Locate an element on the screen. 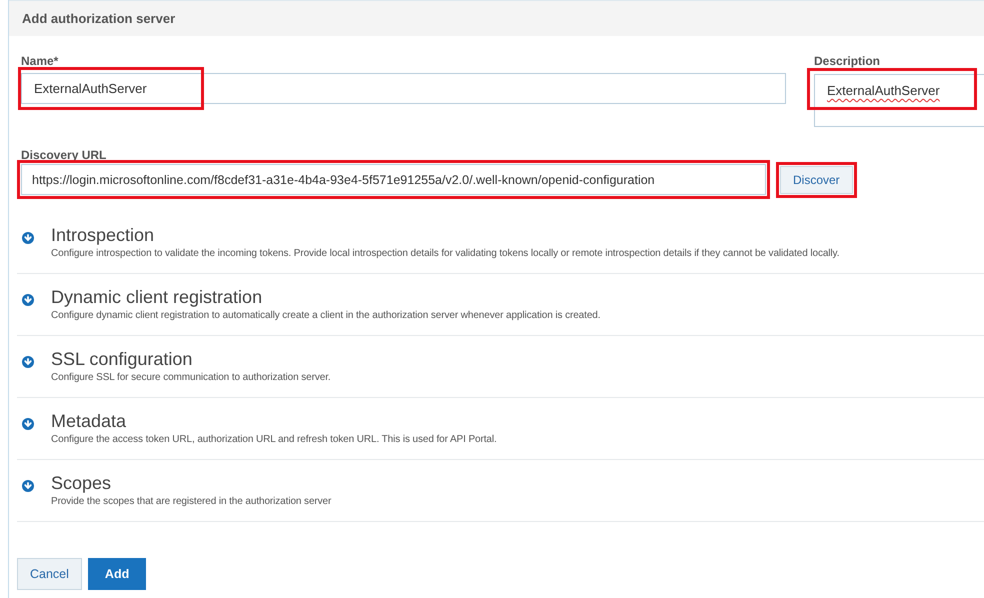 This screenshot has height=598, width=984. add-button: Add is located at coordinates (117, 574).